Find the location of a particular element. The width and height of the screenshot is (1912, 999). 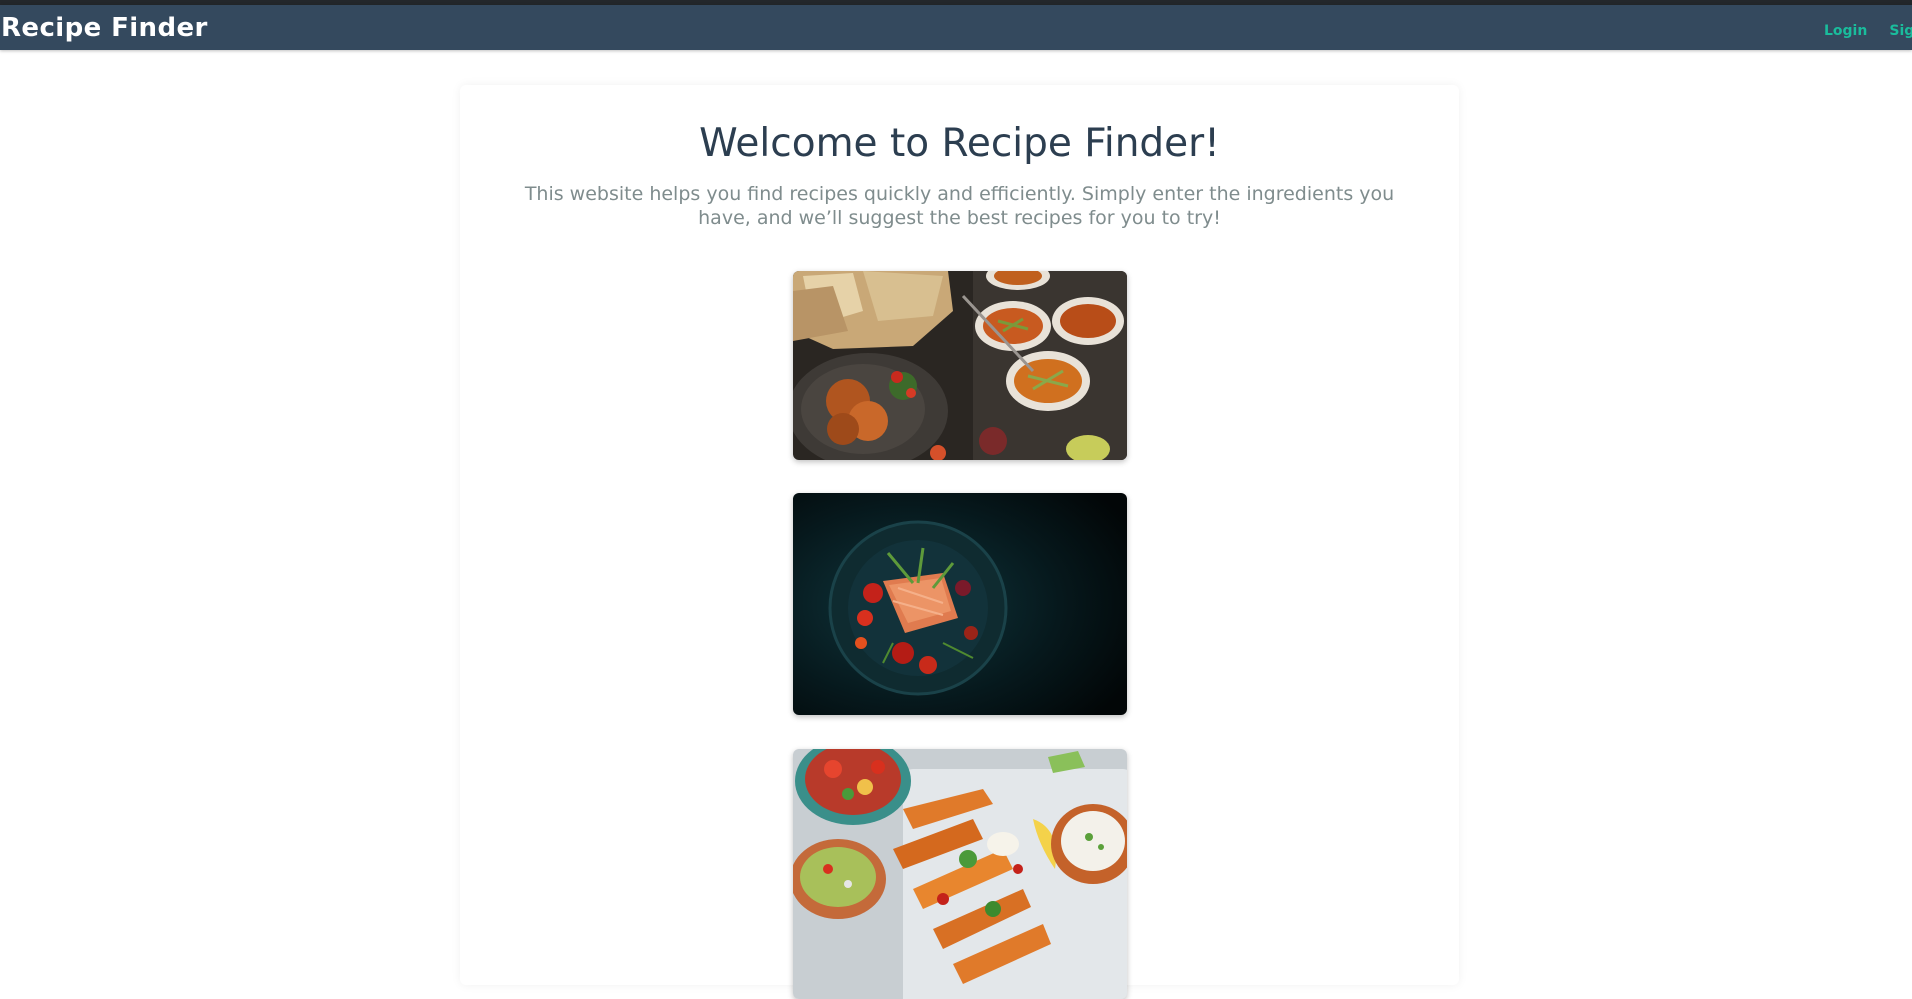

nav-links: Login Signup is located at coordinates (1868, 29).